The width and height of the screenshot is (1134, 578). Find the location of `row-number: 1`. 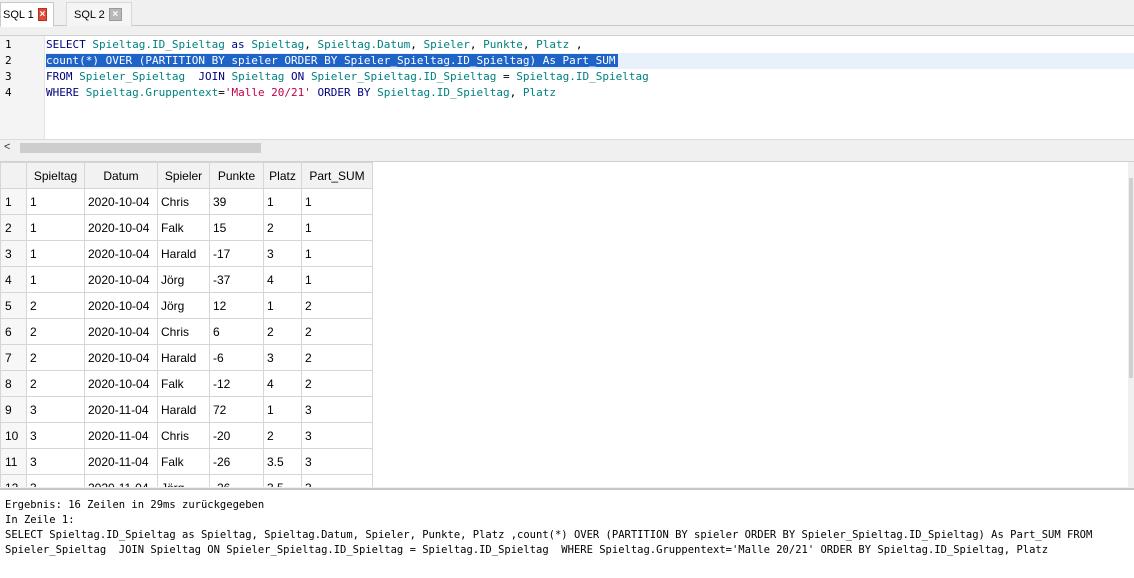

row-number: 1 is located at coordinates (13, 201).